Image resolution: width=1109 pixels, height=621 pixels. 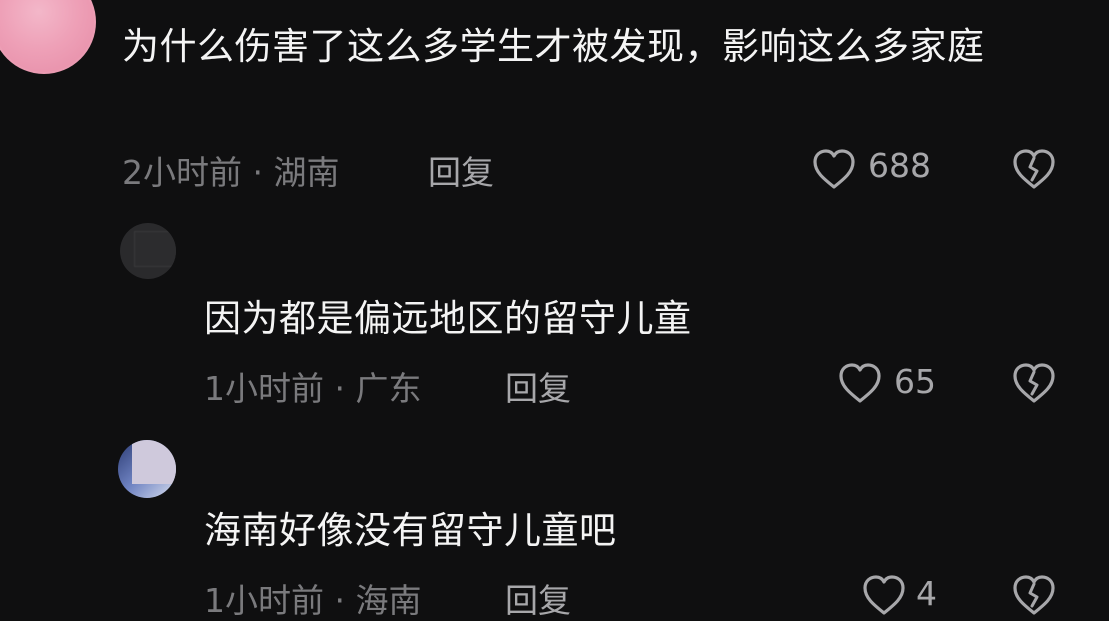 I want to click on reply-text: 因为都是偏远地区的留守儿童, so click(x=448, y=318).